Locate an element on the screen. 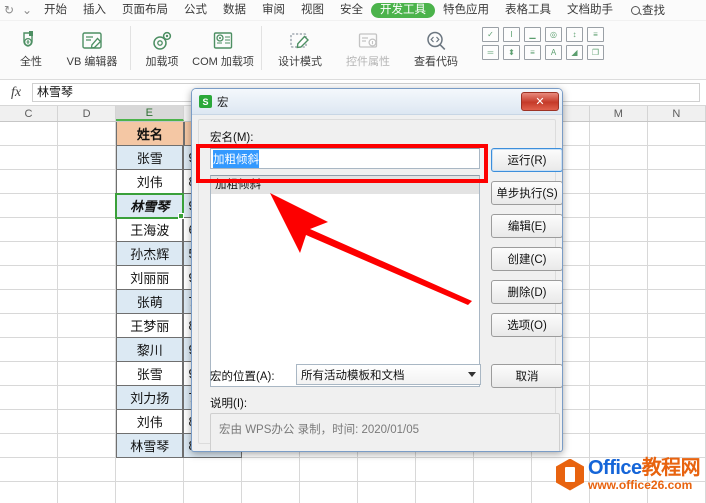  insert-function-icon: fx is located at coordinates (16, 93).